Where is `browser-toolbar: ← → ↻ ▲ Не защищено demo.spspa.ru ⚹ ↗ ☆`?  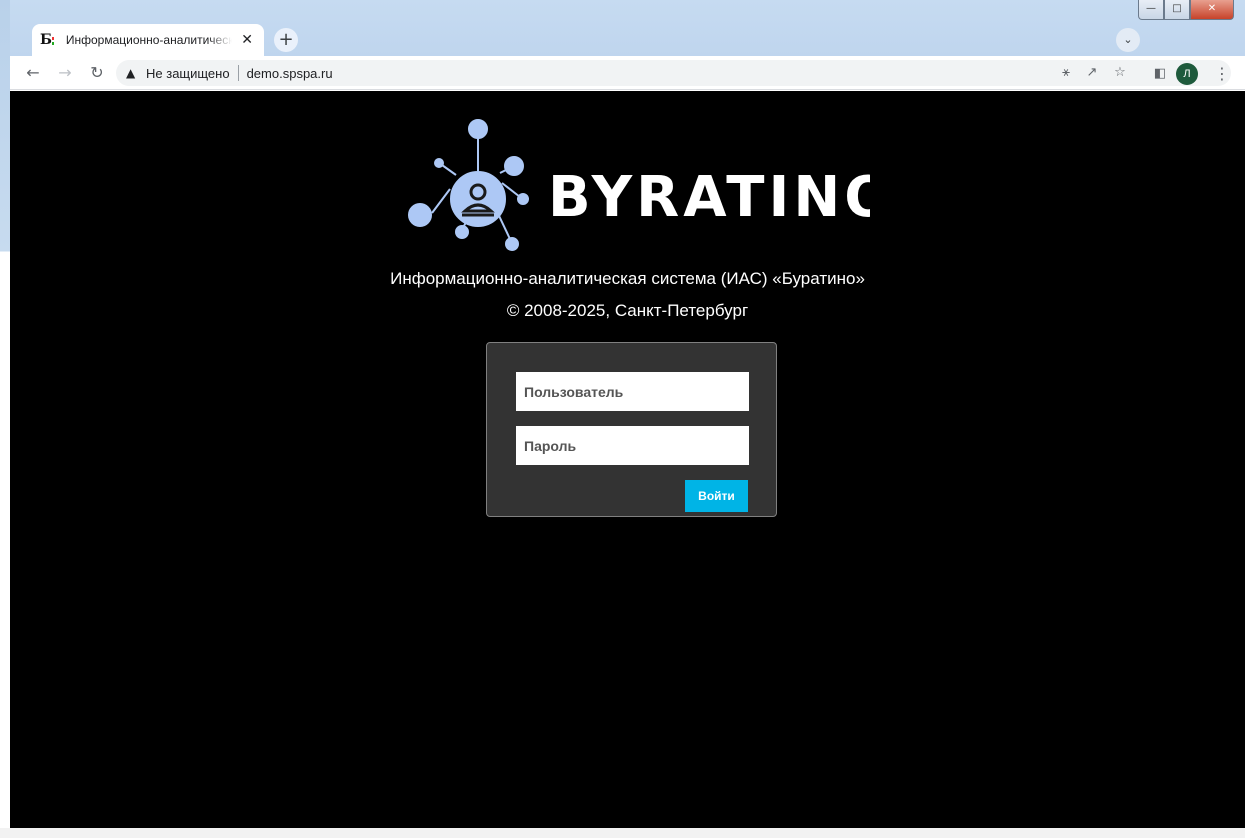
browser-toolbar: ← → ↻ ▲ Не защищено demo.spspa.ru ⚹ ↗ ☆ is located at coordinates (627, 73).